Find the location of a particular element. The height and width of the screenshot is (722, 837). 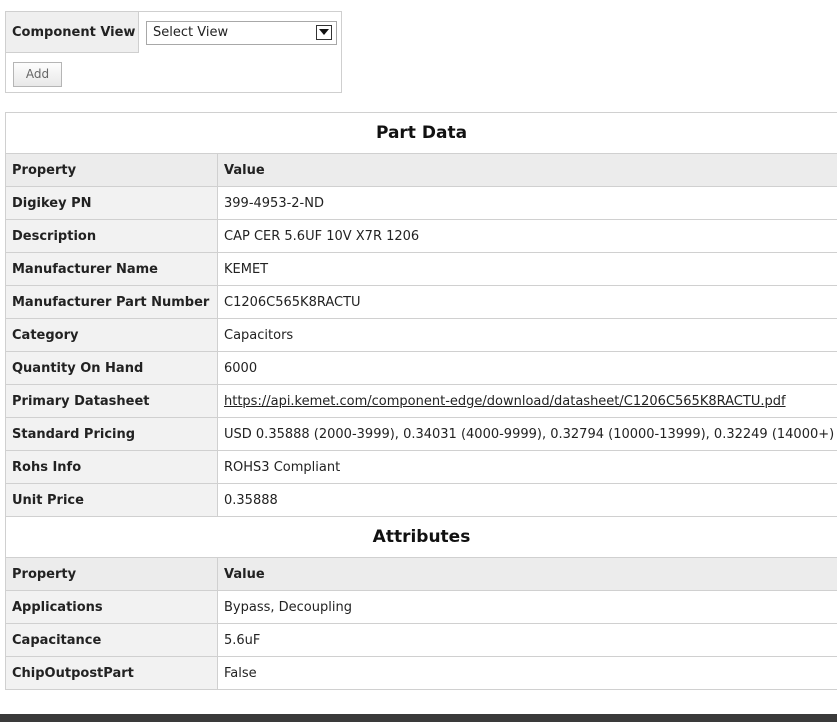

value-cell: 0.35888 is located at coordinates (527, 500).